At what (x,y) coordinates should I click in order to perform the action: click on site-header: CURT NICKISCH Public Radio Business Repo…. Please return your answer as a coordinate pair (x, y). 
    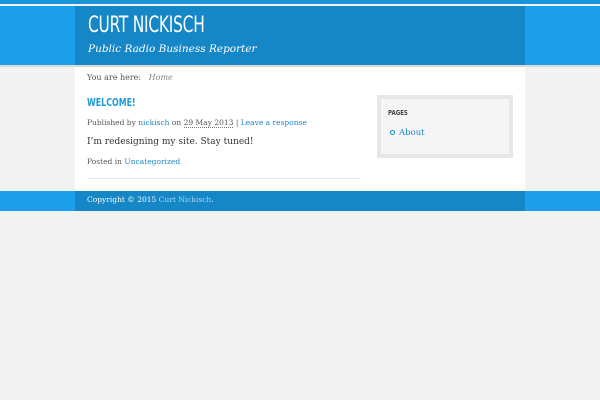
    Looking at the image, I should click on (300, 35).